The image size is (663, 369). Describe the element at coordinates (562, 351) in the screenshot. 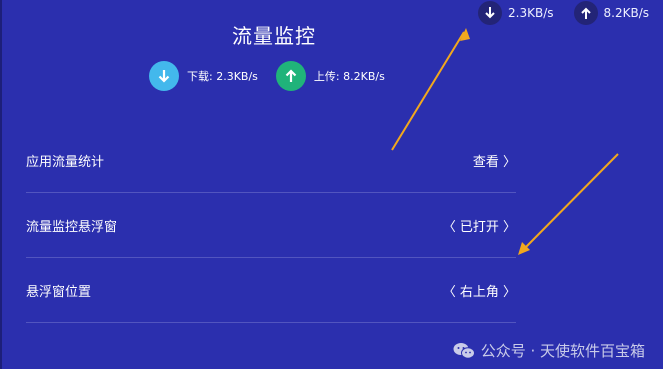

I see `watermark-text: 公众号 · 天使软件百宝箱` at that location.